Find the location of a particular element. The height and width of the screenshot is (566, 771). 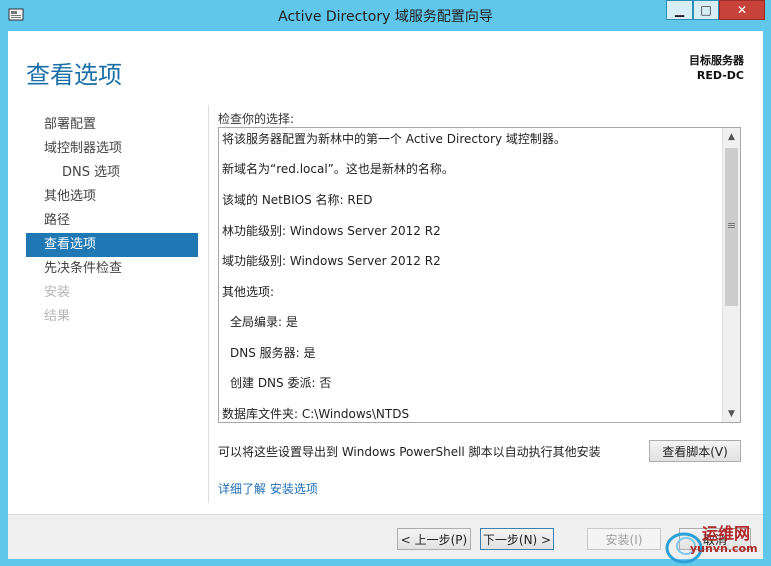

nav-item-paths: 路径 is located at coordinates (112, 221).